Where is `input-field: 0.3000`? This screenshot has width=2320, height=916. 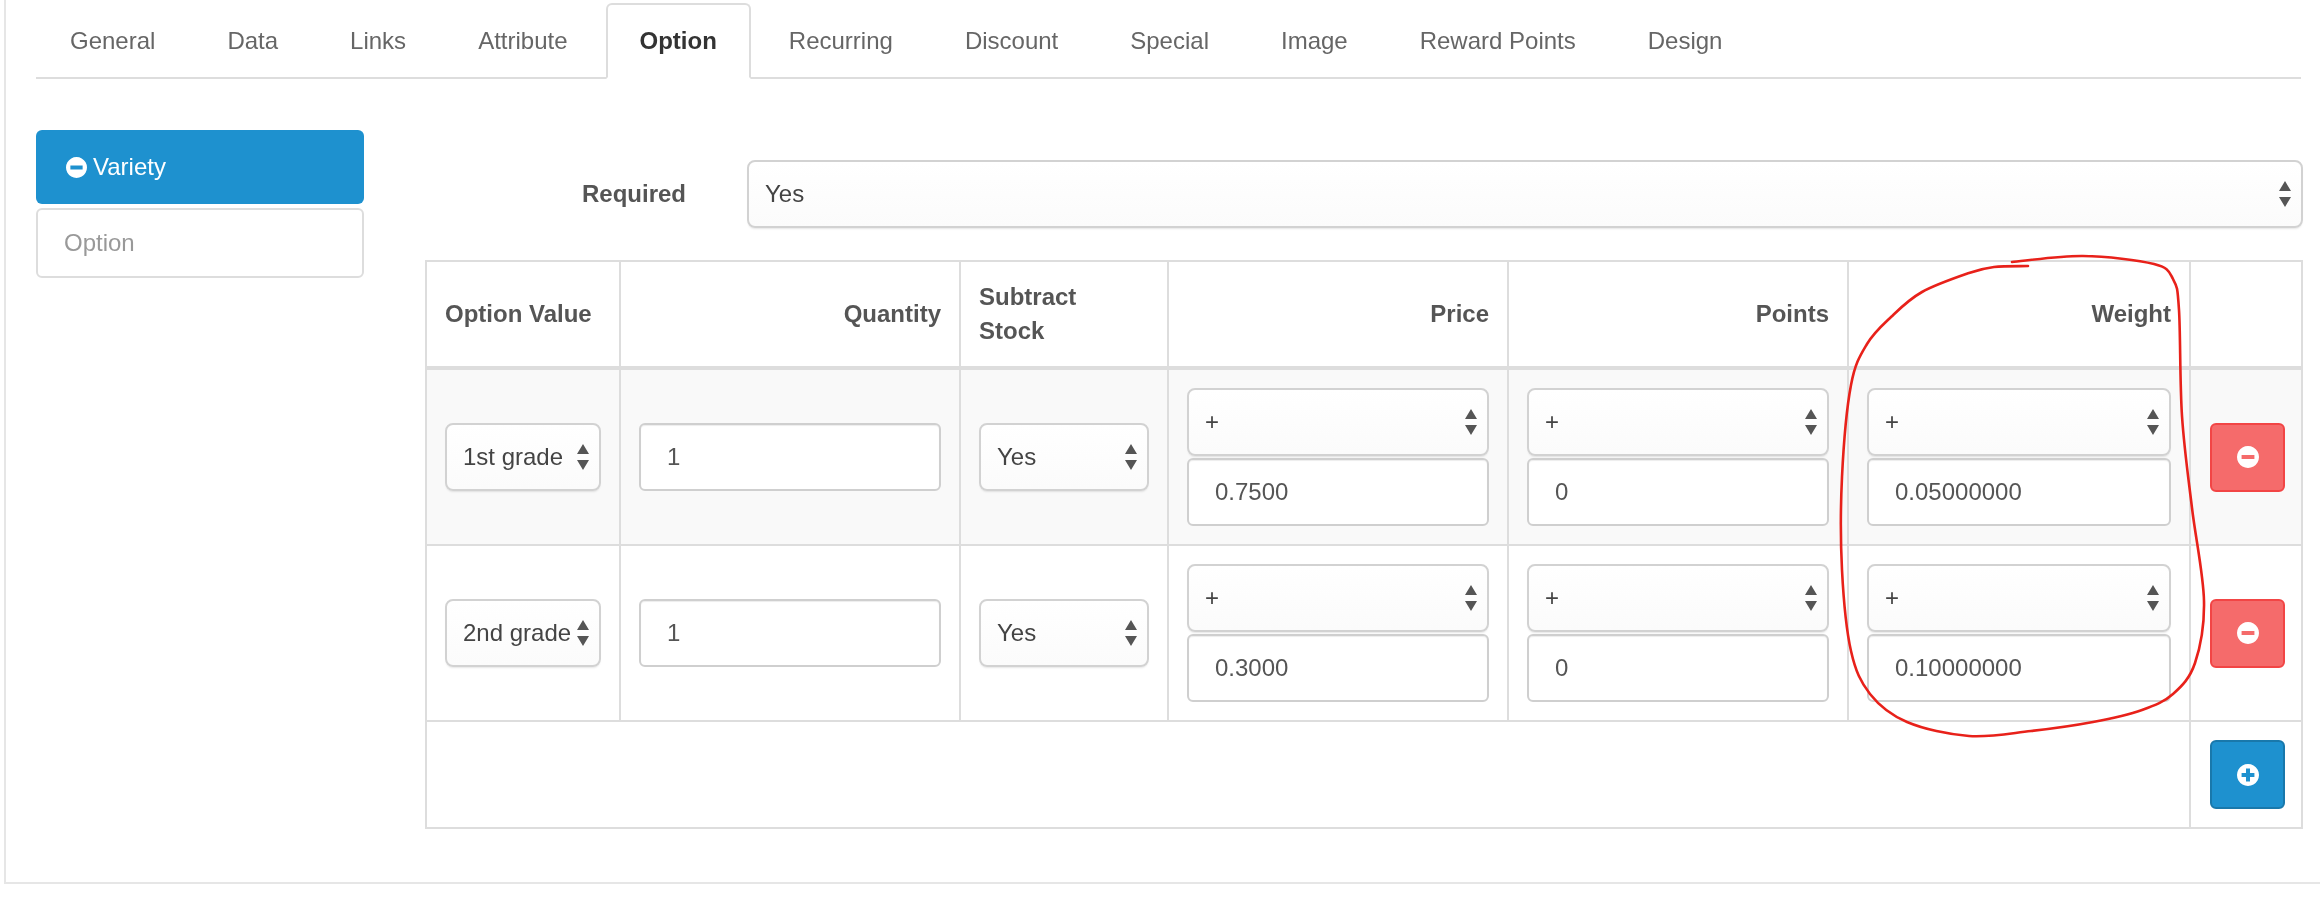 input-field: 0.3000 is located at coordinates (1338, 668).